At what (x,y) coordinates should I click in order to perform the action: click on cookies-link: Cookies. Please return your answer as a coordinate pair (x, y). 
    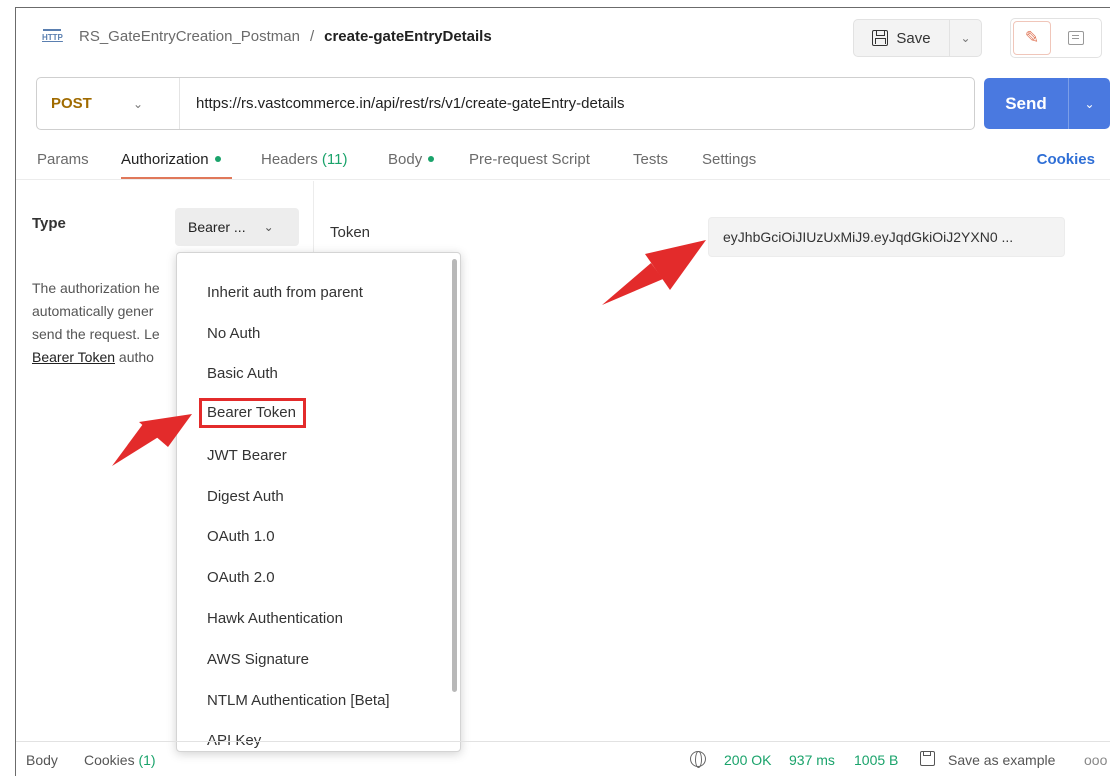
    Looking at the image, I should click on (1066, 159).